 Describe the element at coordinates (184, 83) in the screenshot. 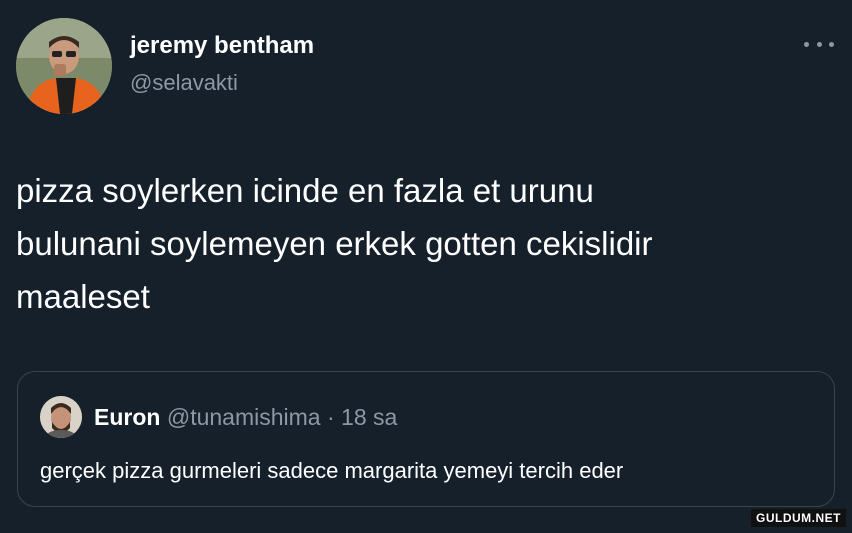

I see `author-handle: @selavakti` at that location.